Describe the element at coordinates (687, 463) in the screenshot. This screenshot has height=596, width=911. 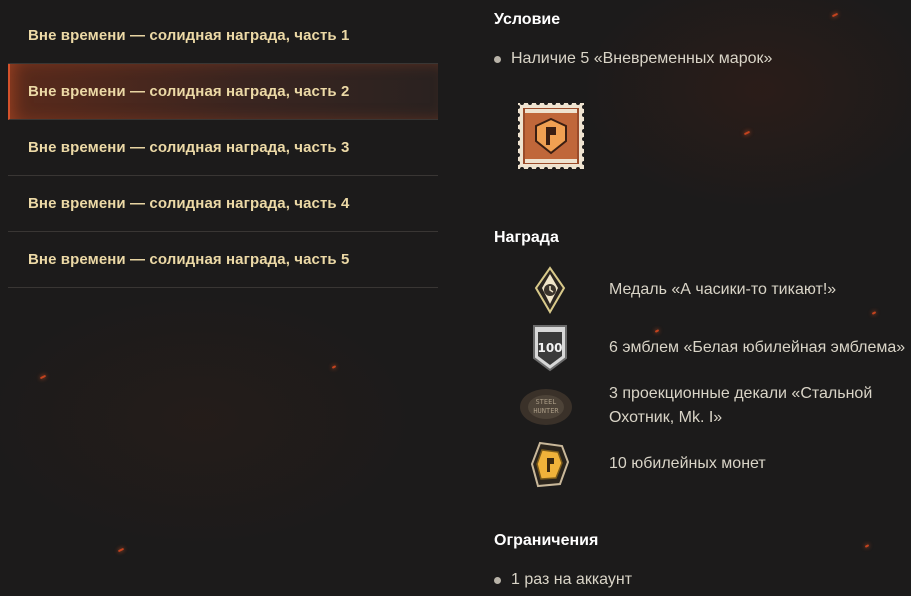
I see `reward-item-text: 10 юбилейных монет` at that location.